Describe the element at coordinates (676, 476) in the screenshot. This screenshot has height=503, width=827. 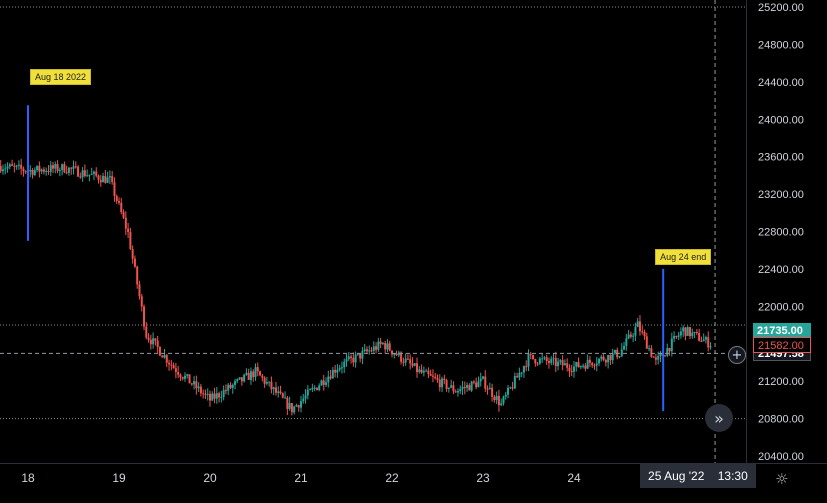
I see `crosshair-date: 25 Aug '22` at that location.